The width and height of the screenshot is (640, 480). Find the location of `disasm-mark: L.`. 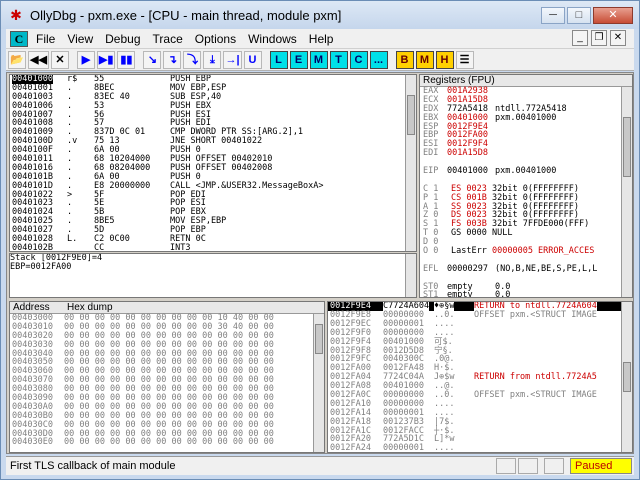

disasm-mark: L. is located at coordinates (72, 239).